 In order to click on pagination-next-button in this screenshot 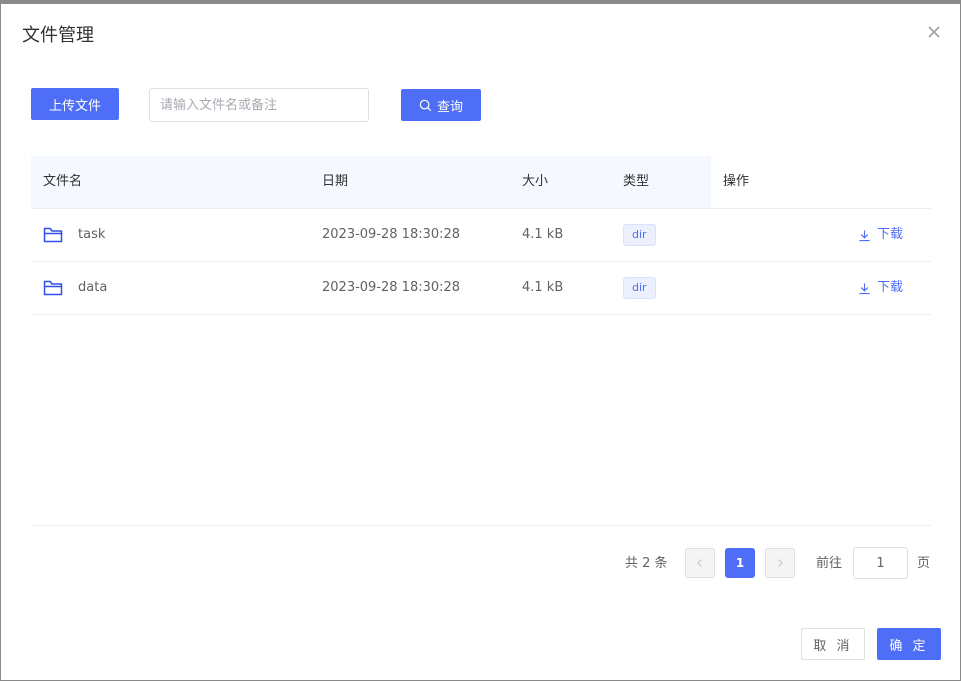, I will do `click(780, 563)`.